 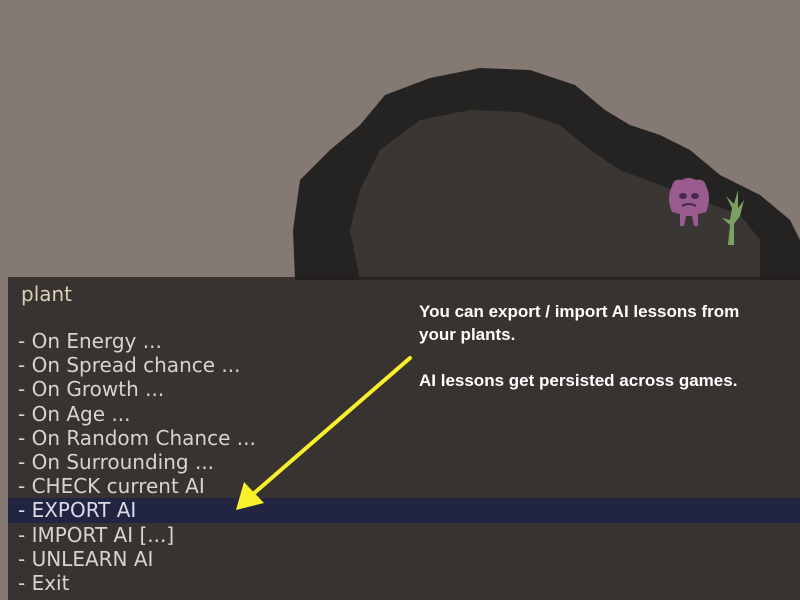 I want to click on menu-item-export-ai: - EXPORT AI, so click(x=404, y=510).